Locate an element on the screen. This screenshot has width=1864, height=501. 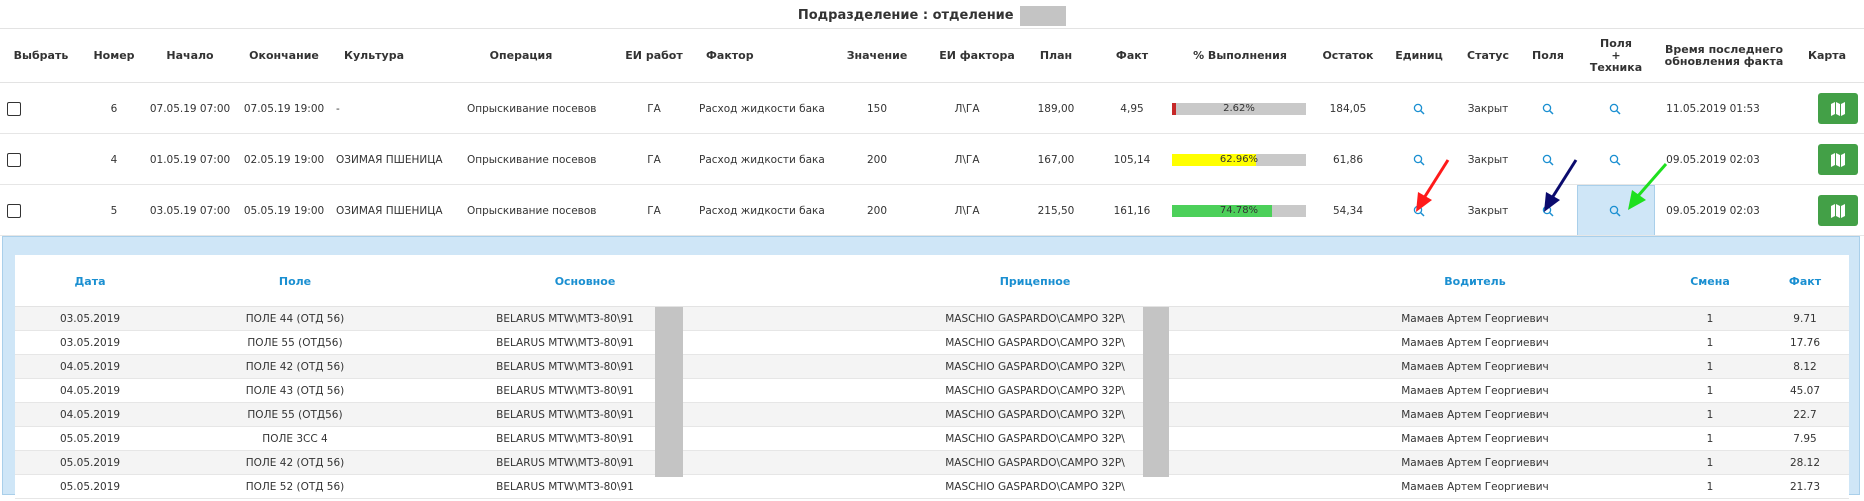
cell-start: 07.05.19 07:00 is located at coordinates (190, 108).